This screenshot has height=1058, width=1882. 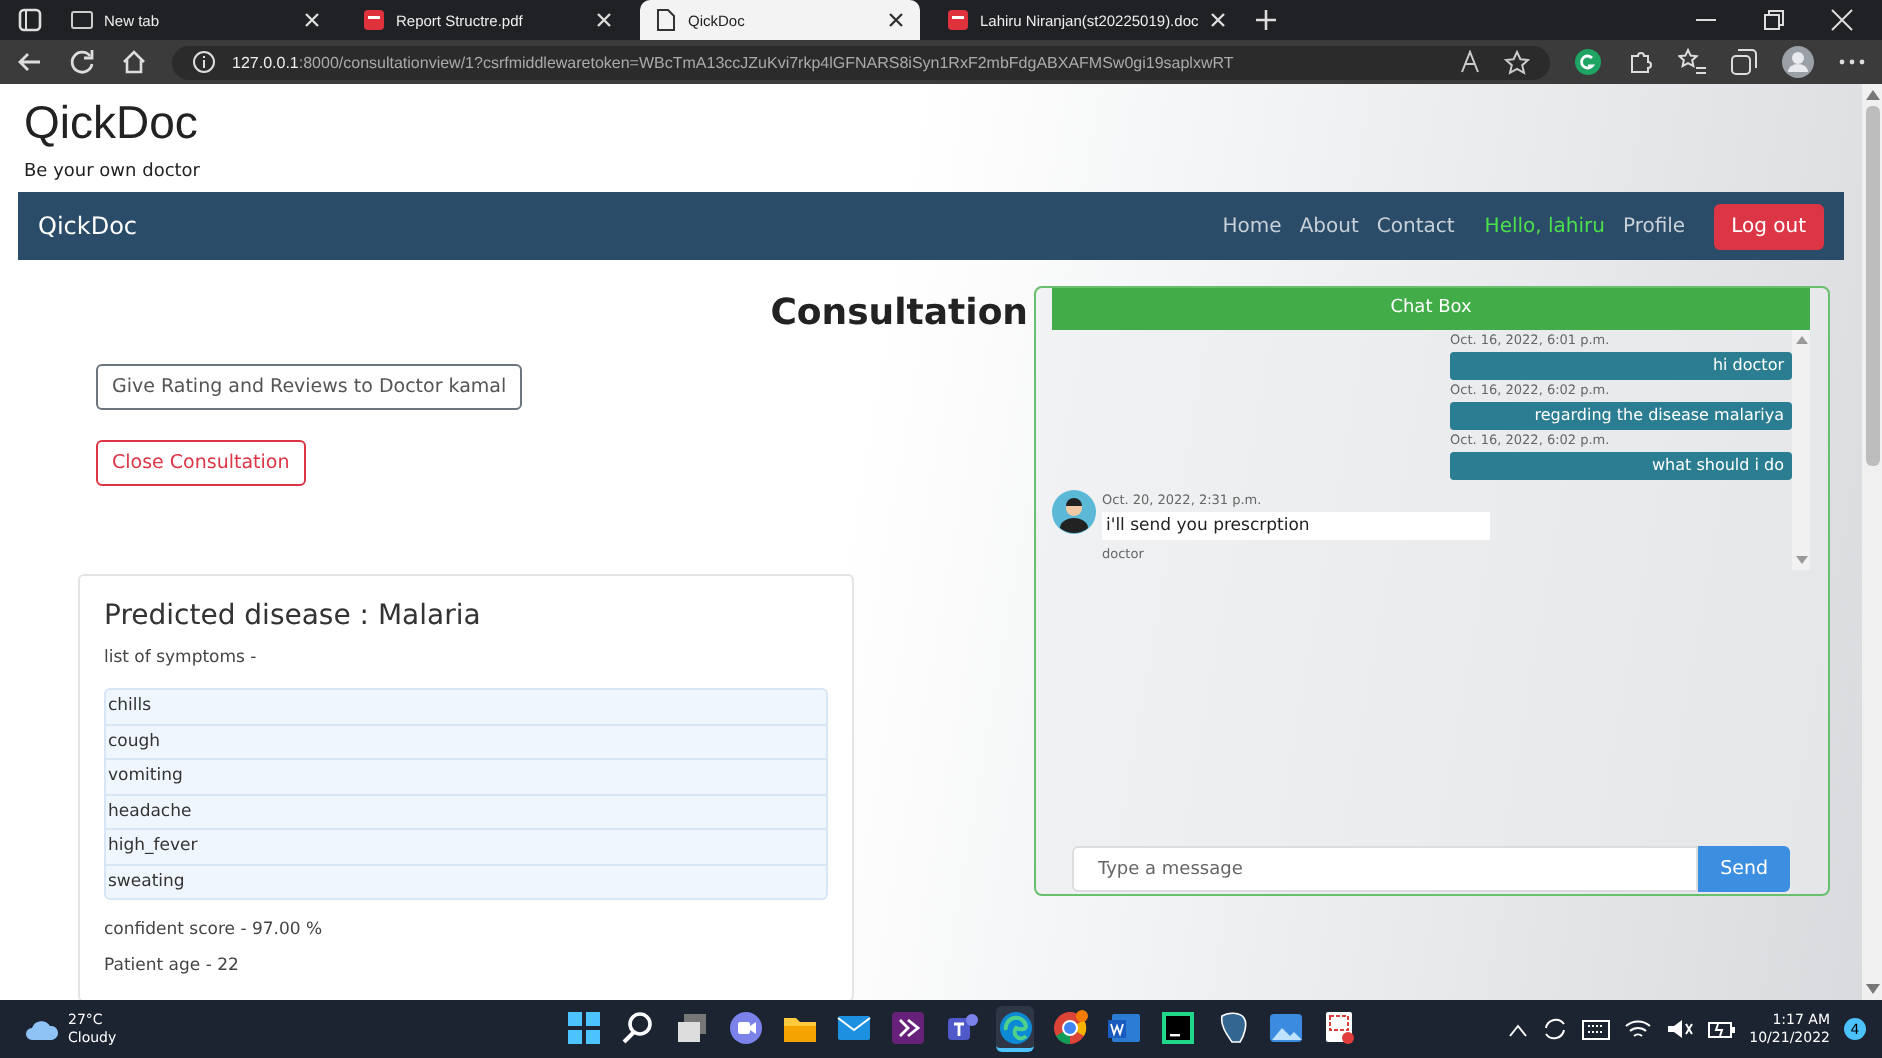 What do you see at coordinates (134, 62) in the screenshot?
I see `home-icon` at bounding box center [134, 62].